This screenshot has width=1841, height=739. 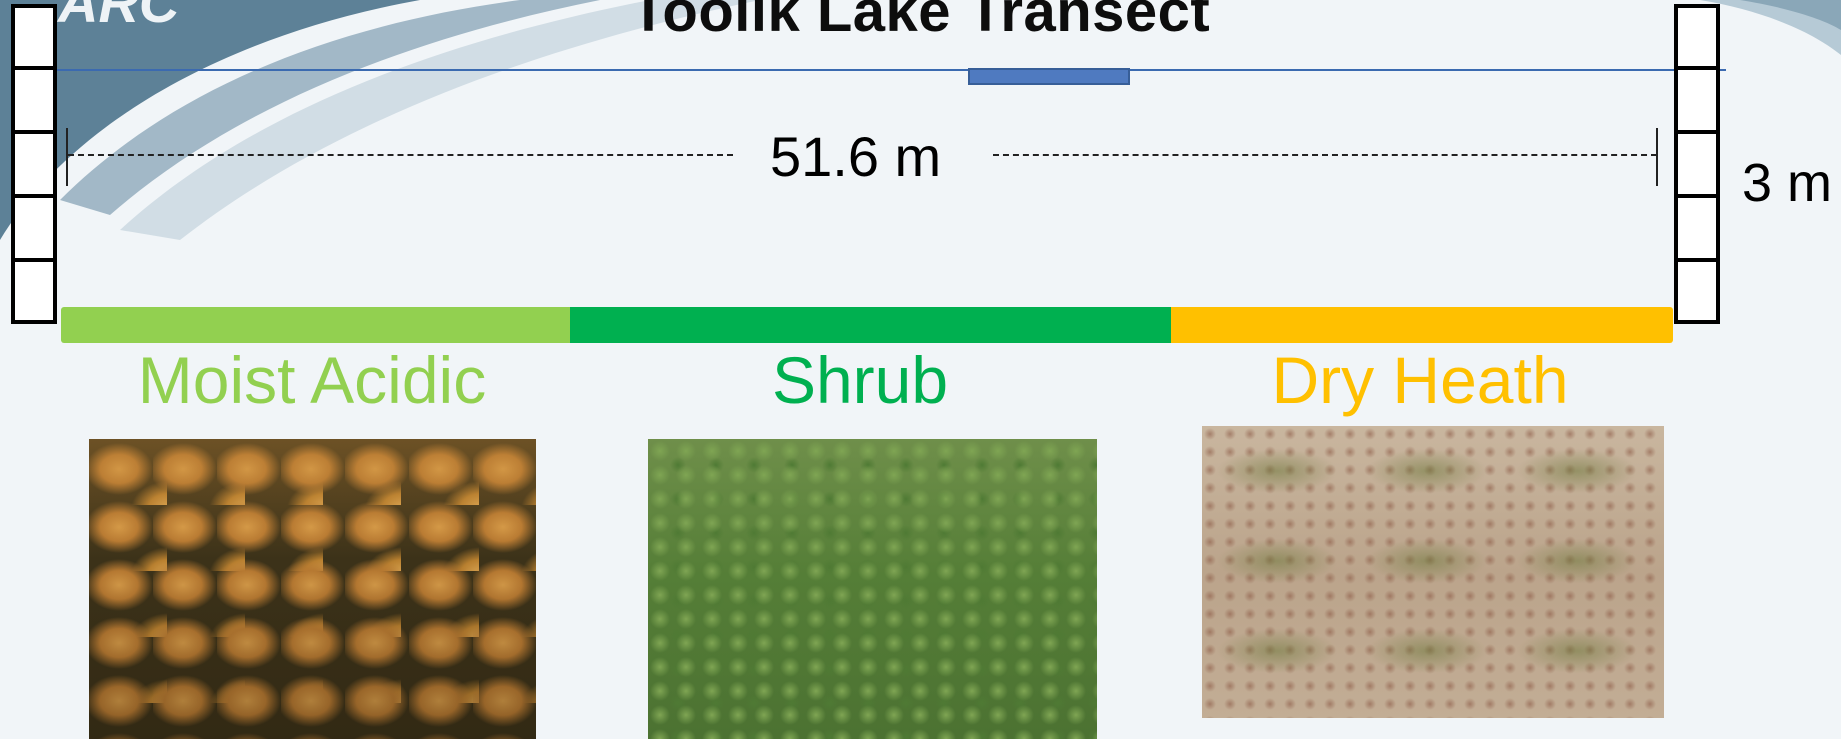 What do you see at coordinates (1657, 157) in the screenshot?
I see `length-tick-right` at bounding box center [1657, 157].